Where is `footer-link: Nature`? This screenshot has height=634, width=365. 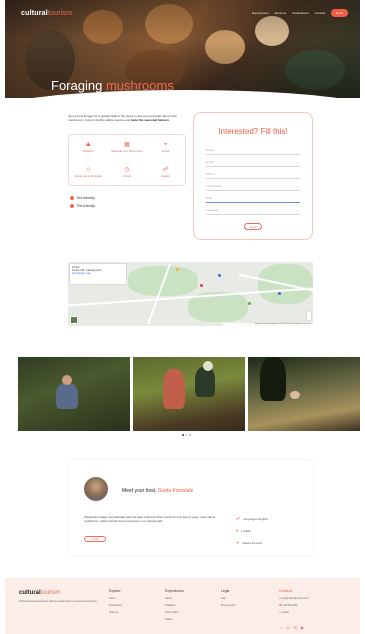
footer-link: Nature is located at coordinates (174, 598).